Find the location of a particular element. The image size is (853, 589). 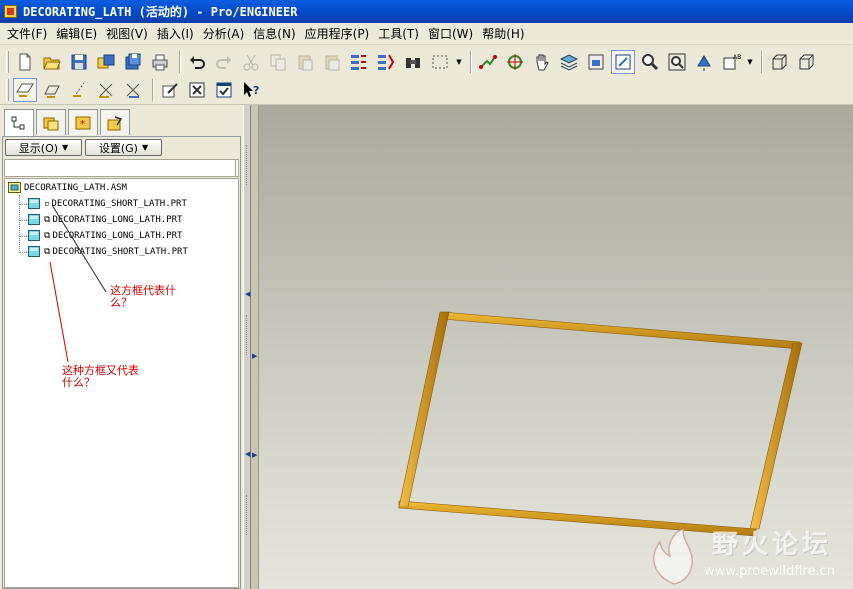

show-dropdown-button: 显示(O) ▼ is located at coordinates (43, 147).